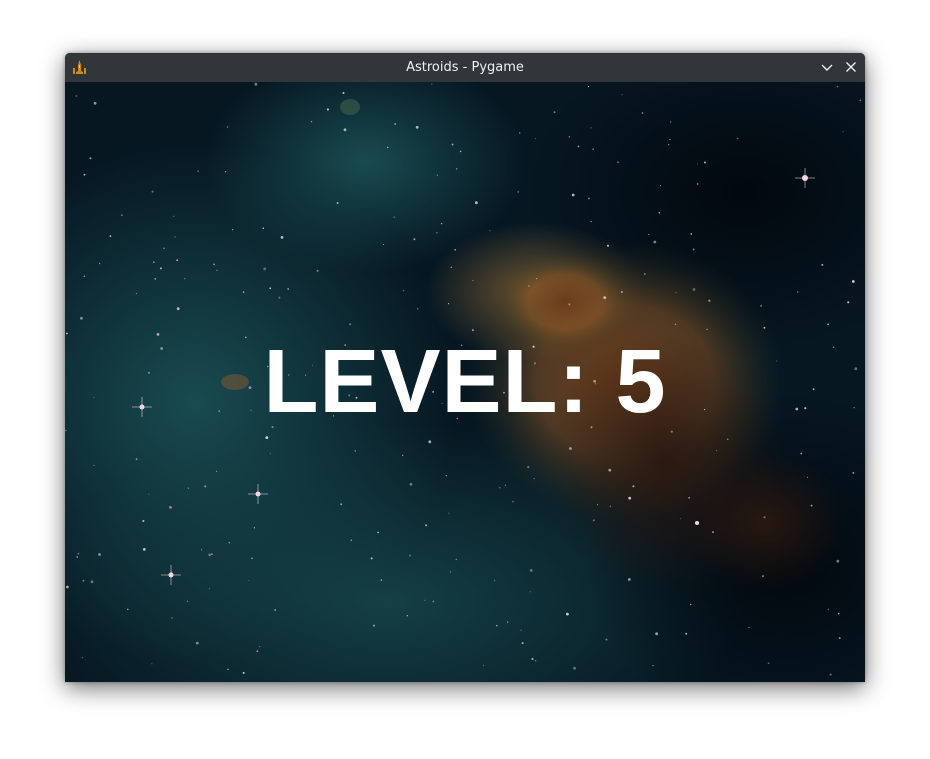 This screenshot has height=759, width=930. What do you see at coordinates (827, 67) in the screenshot?
I see `chevron-down-icon` at bounding box center [827, 67].